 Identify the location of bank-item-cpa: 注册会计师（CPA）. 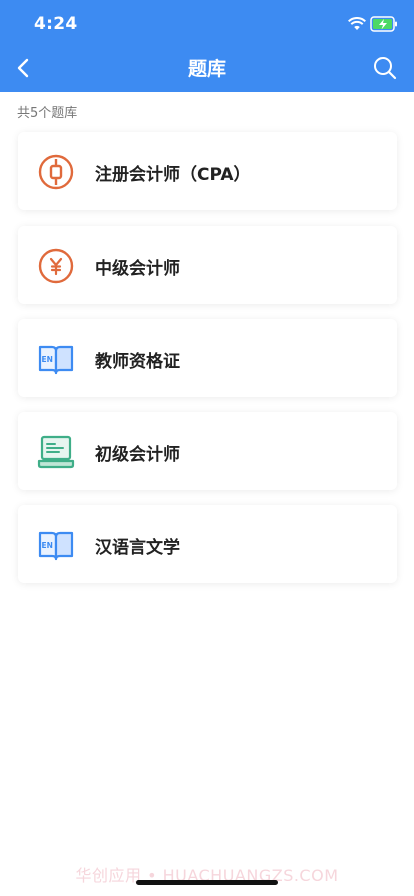
(207, 171).